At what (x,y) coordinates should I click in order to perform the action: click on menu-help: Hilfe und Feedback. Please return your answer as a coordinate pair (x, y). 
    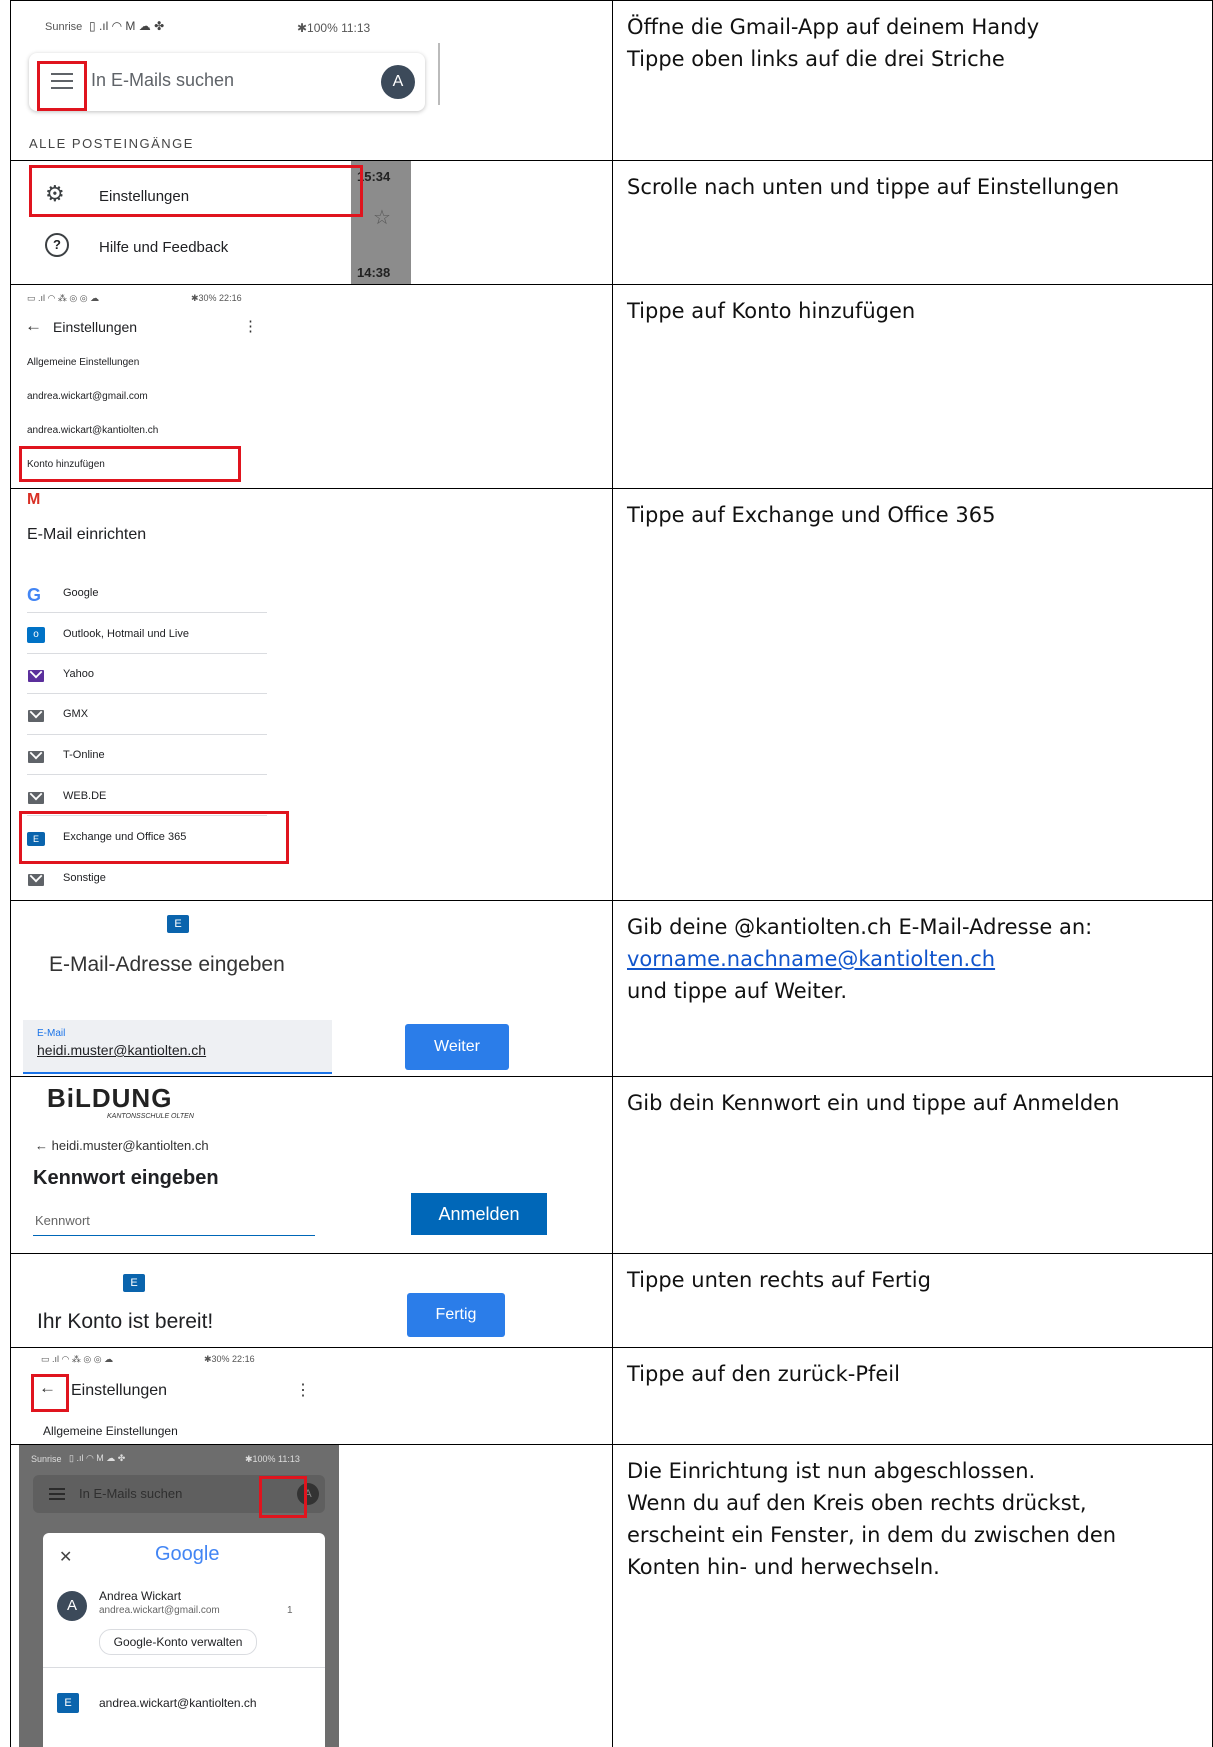
    Looking at the image, I should click on (163, 247).